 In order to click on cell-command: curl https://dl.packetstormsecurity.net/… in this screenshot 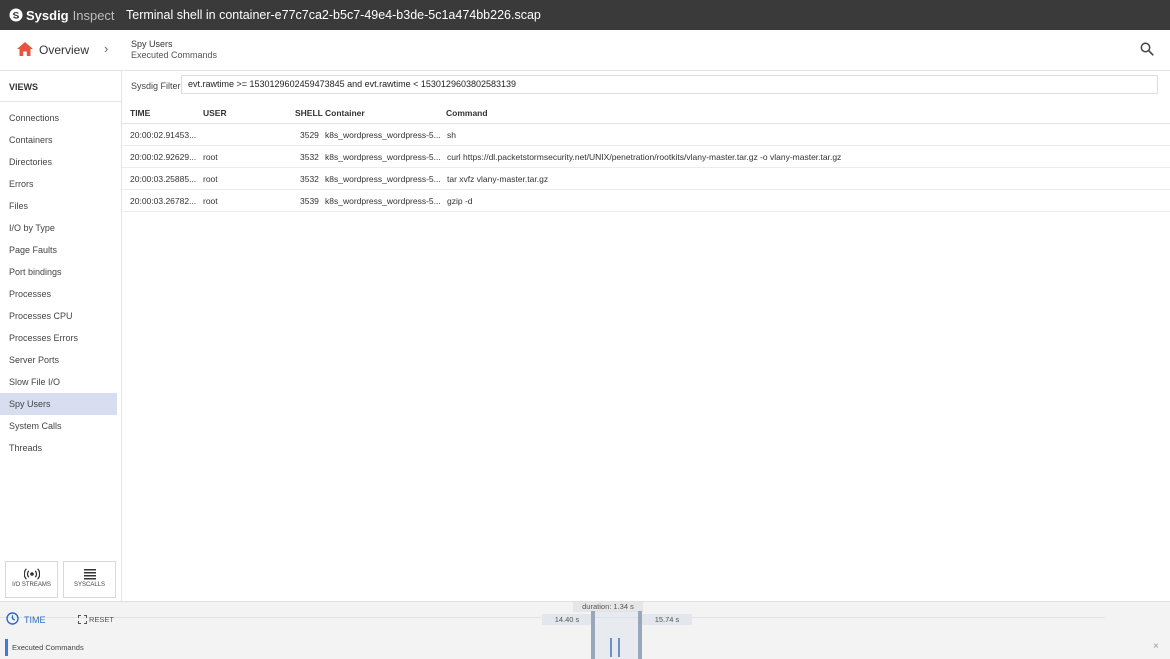, I will do `click(644, 157)`.